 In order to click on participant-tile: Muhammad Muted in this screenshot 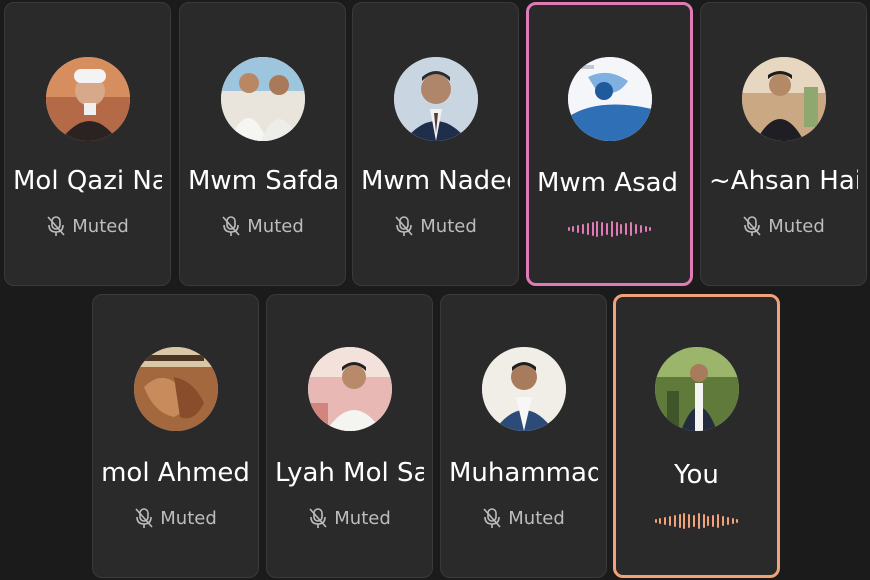, I will do `click(523, 436)`.